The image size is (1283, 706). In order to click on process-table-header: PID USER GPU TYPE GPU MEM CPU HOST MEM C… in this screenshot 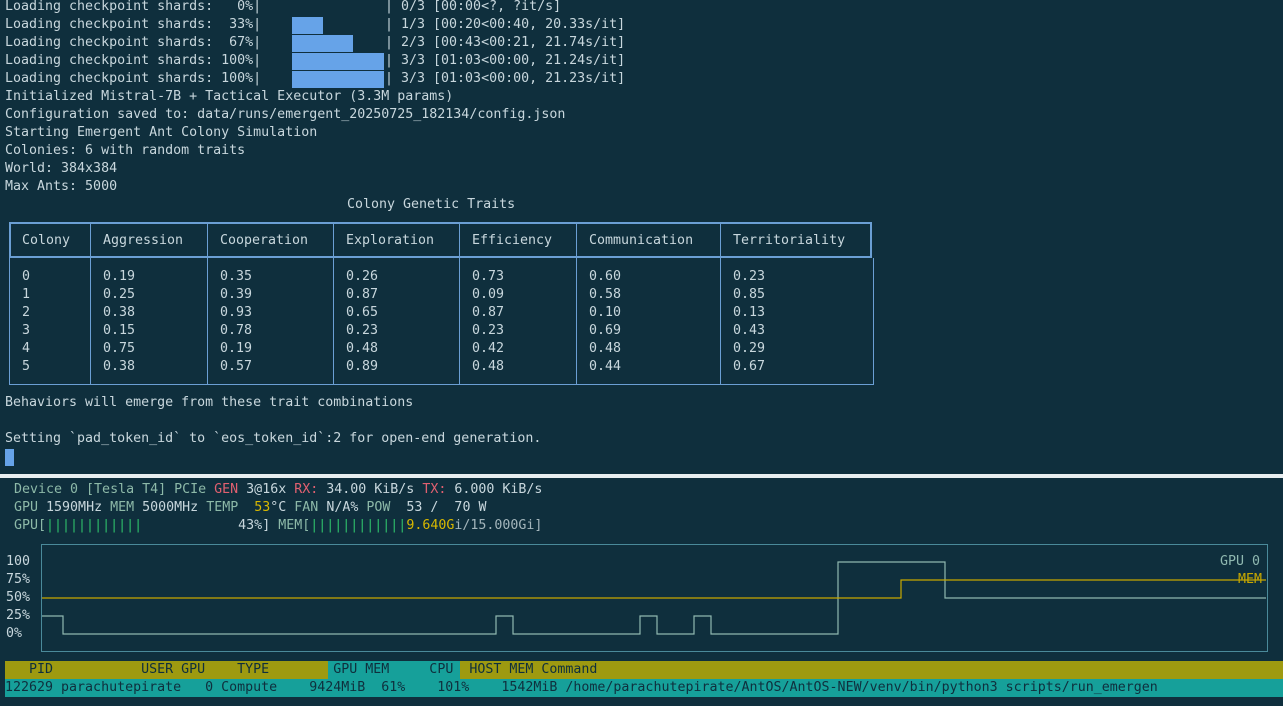, I will do `click(644, 670)`.